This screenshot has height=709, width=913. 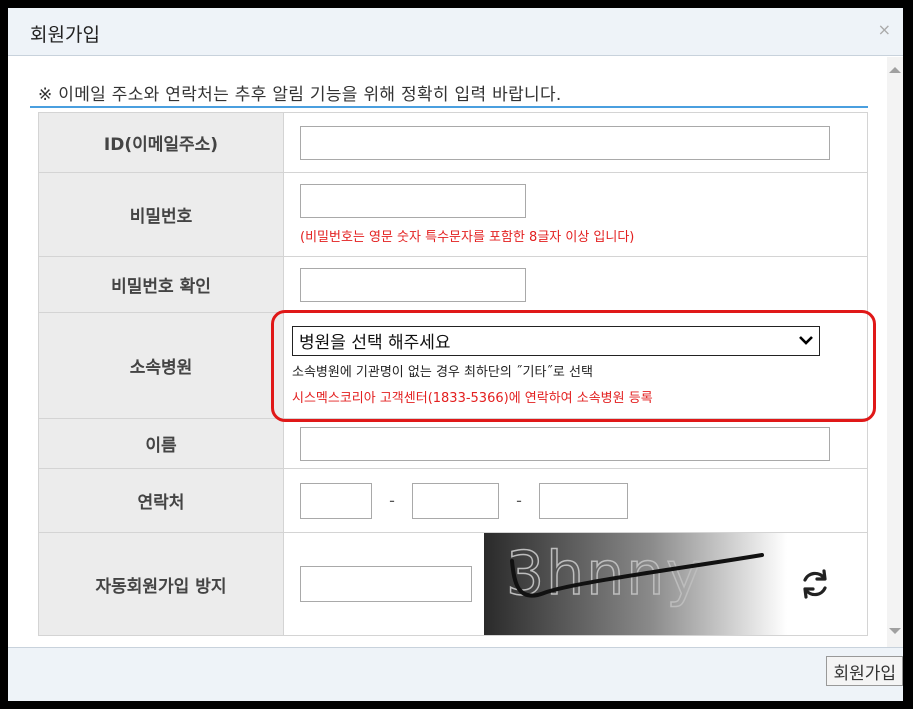 I want to click on password-label: 비밀번호, so click(x=161, y=214).